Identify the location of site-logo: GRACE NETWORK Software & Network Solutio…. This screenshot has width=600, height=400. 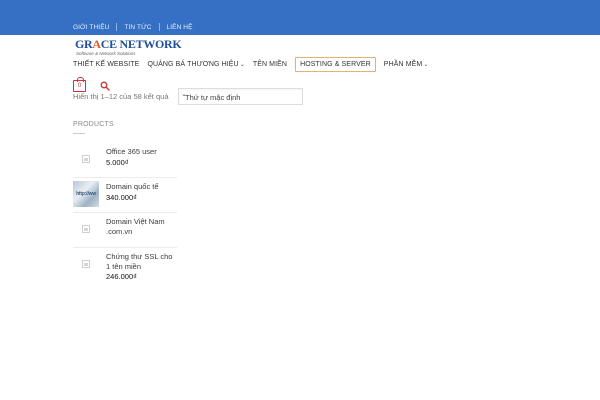
(128, 47).